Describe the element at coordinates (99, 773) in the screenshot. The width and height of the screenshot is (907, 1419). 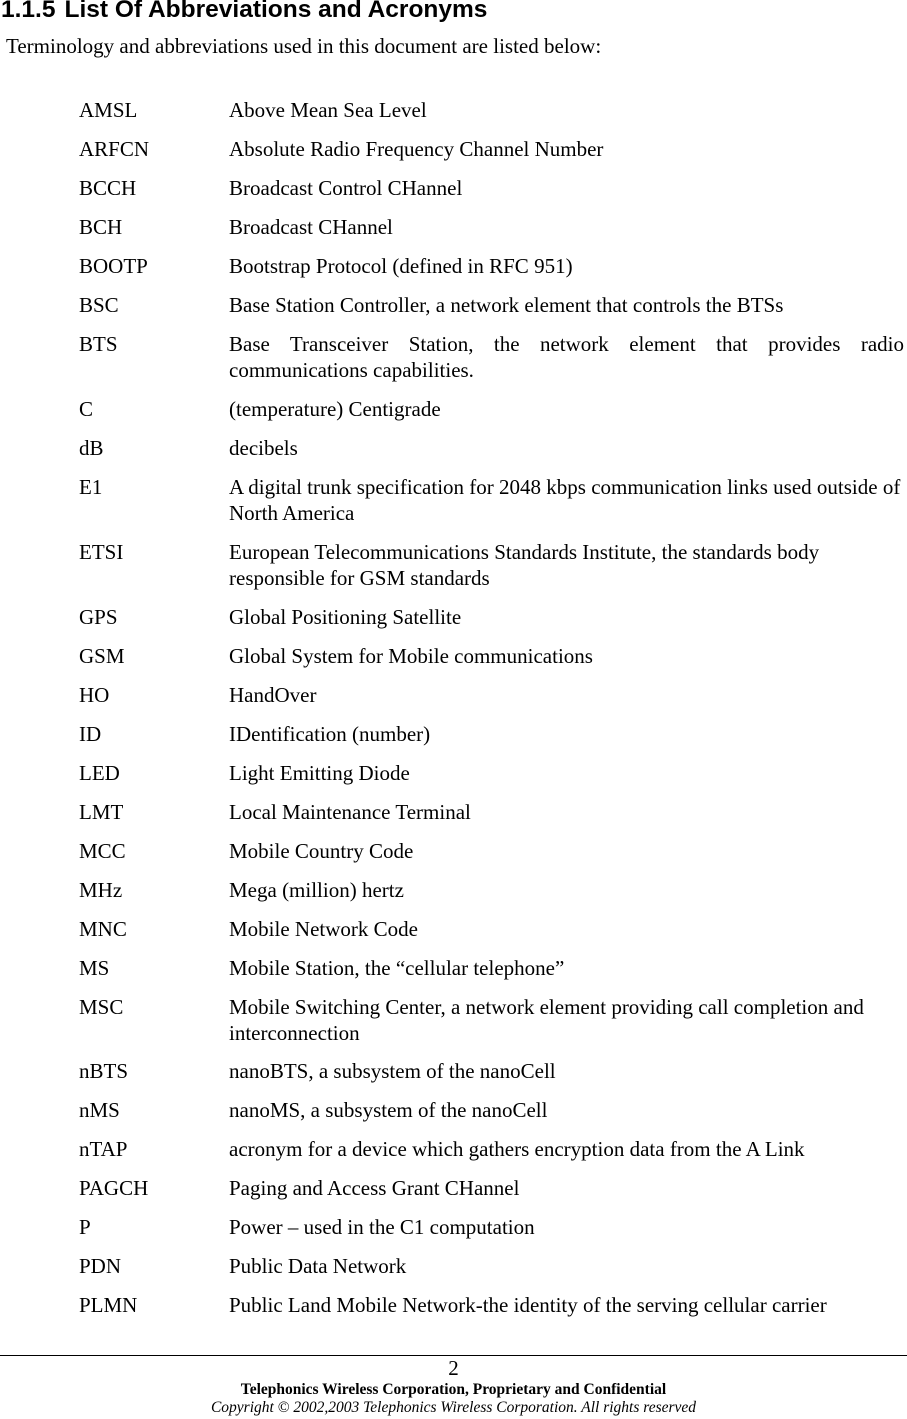
I see `abbreviation-term: LED` at that location.